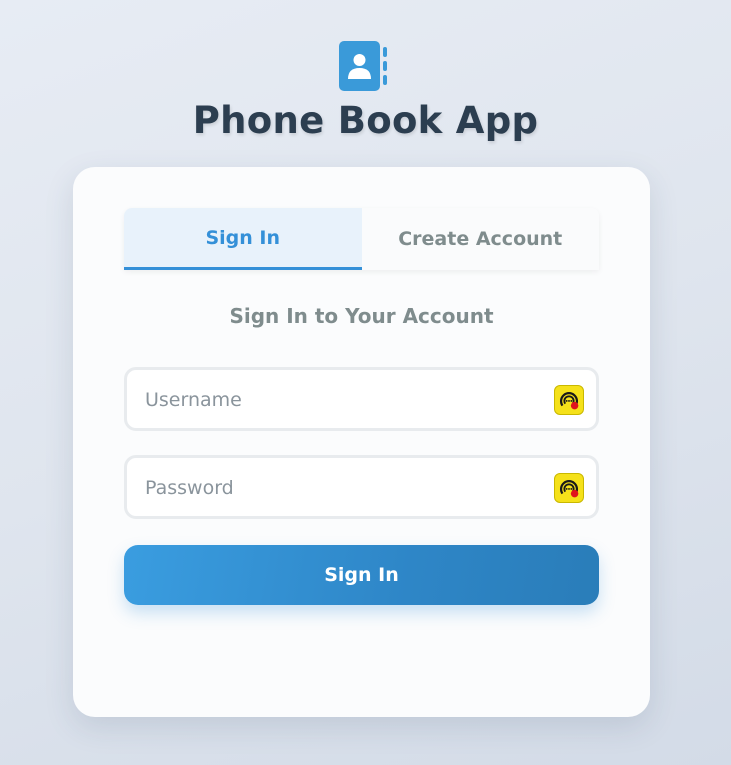 The height and width of the screenshot is (765, 731). What do you see at coordinates (243, 239) in the screenshot?
I see `tab-sign-in: Sign In` at bounding box center [243, 239].